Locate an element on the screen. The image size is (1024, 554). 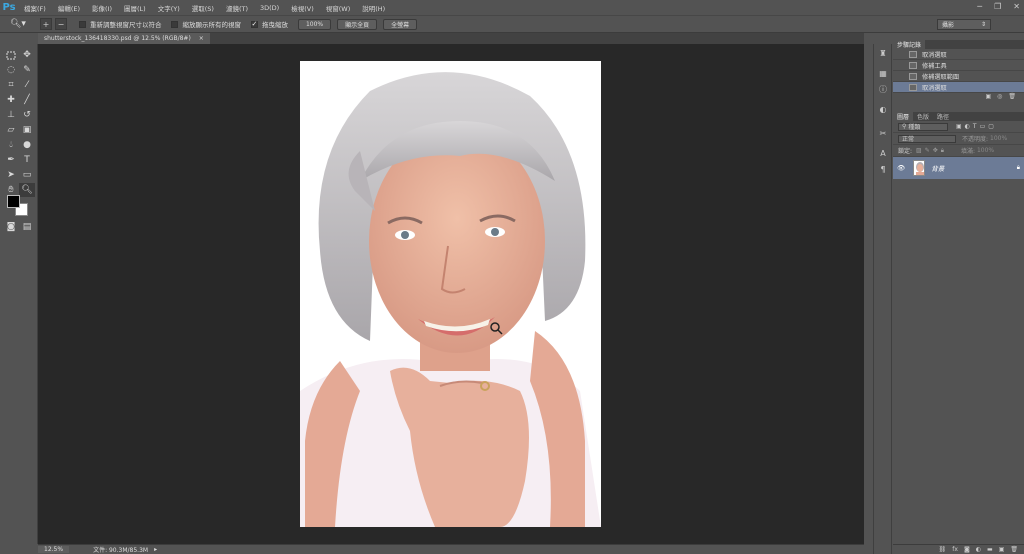
snapshot-icon: ◎ is located at coordinates (999, 97).